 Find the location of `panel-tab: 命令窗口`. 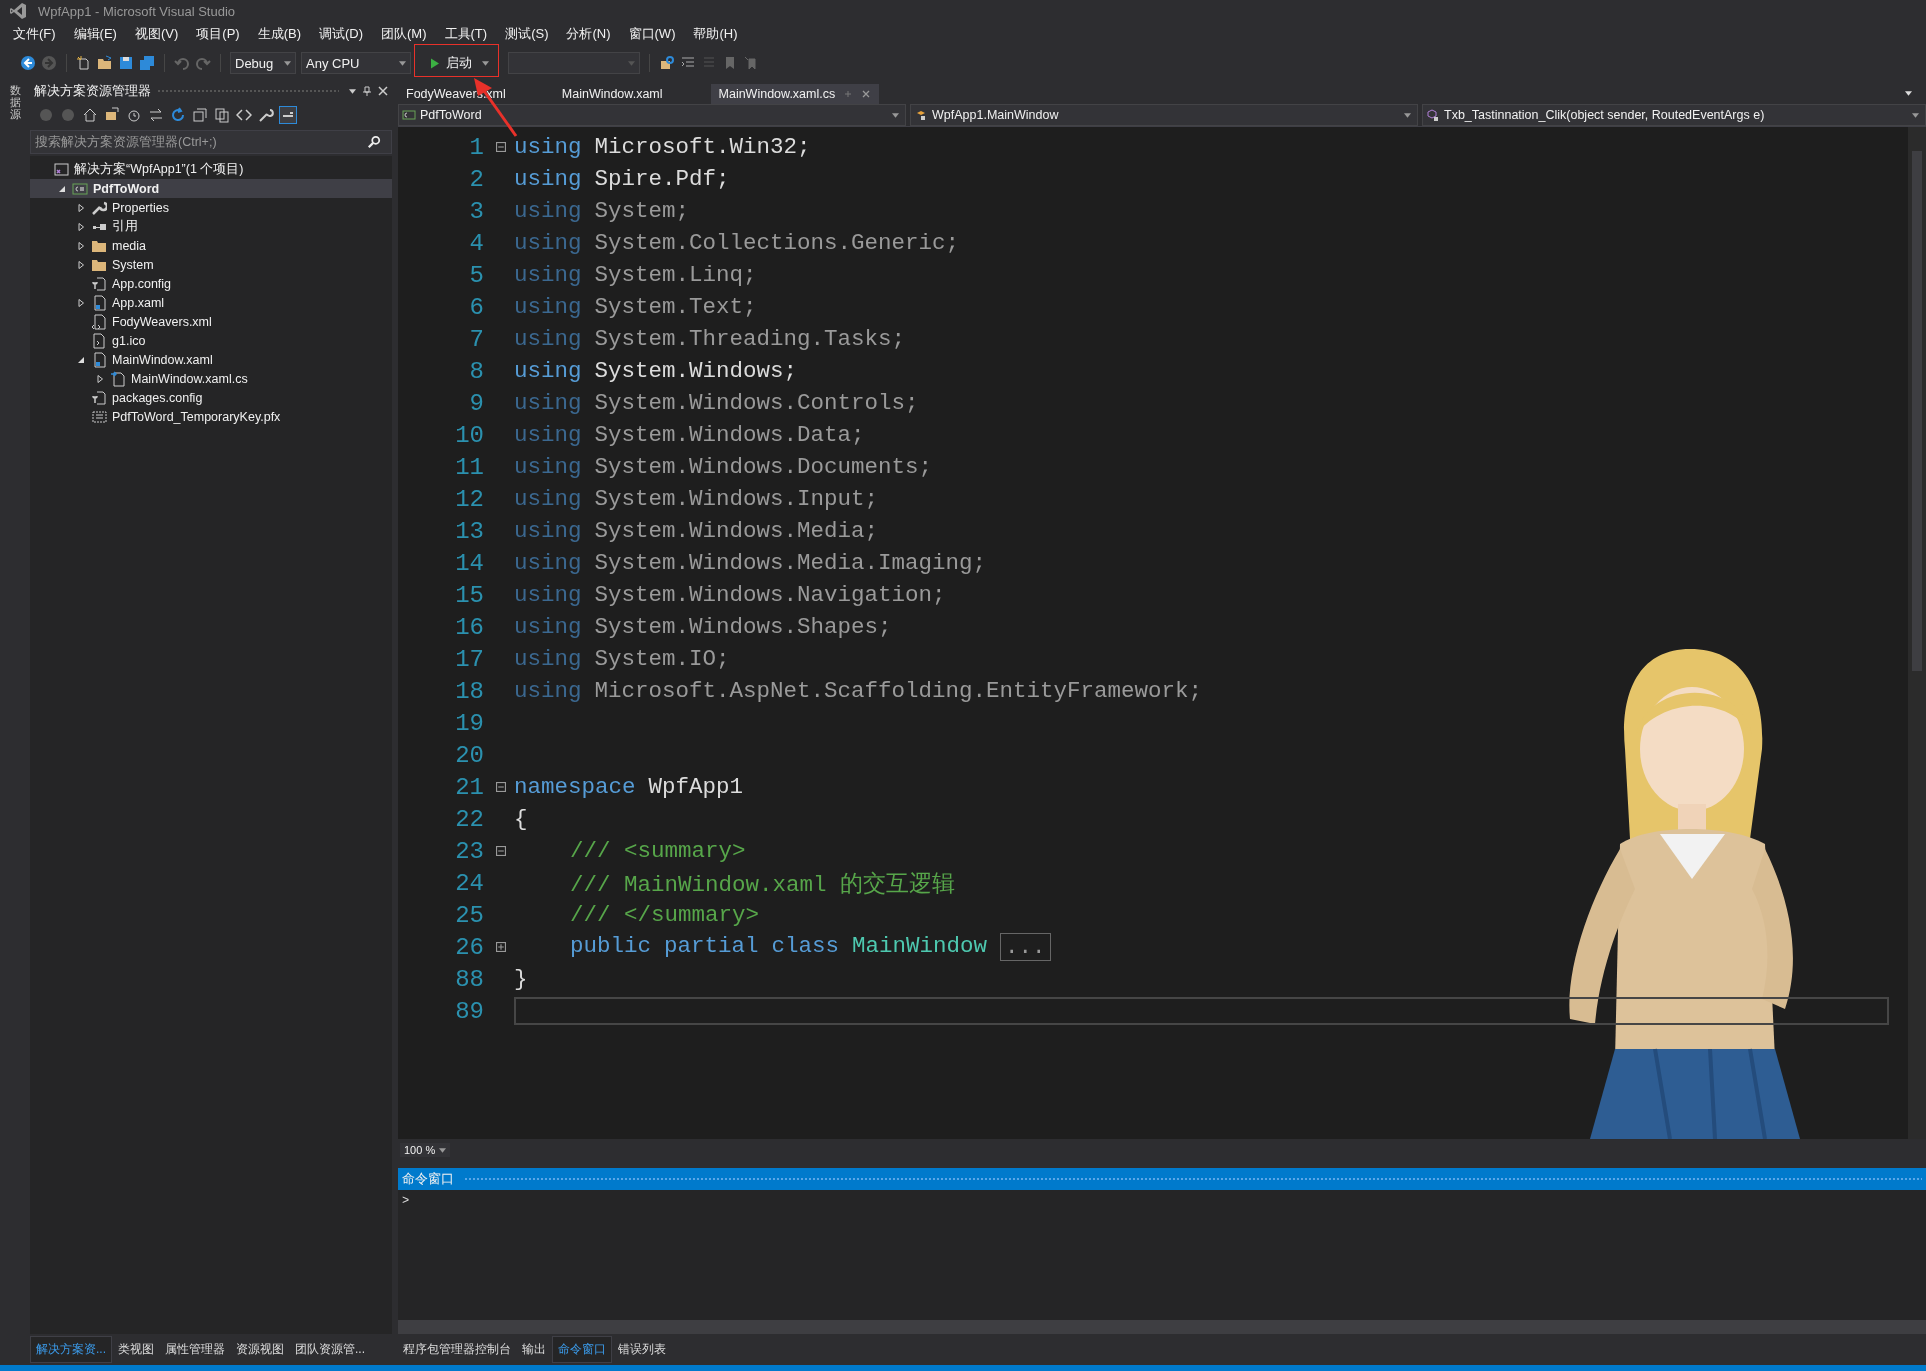

panel-tab: 命令窗口 is located at coordinates (582, 1349).